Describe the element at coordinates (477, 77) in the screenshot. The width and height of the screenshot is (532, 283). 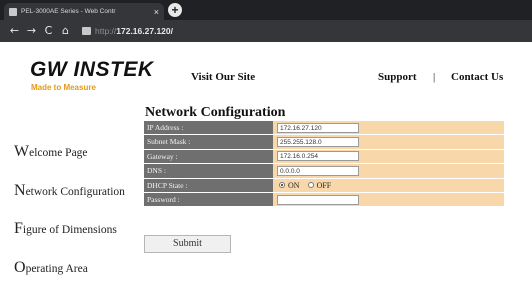
I see `contact-us-link: Contact Us` at that location.